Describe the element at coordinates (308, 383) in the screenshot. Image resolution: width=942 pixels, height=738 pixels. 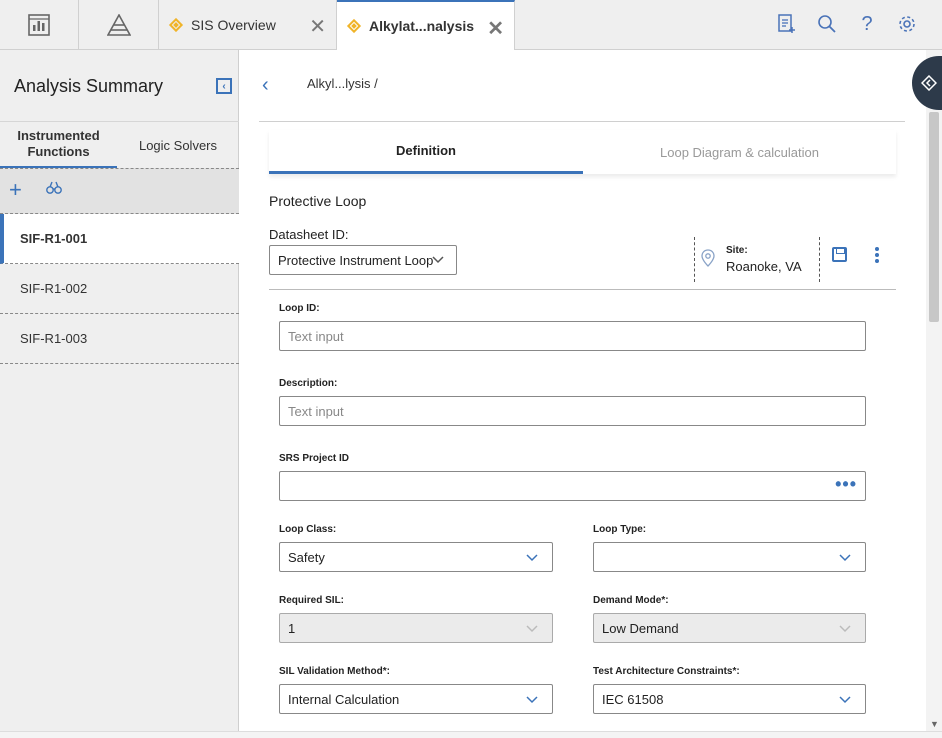
I see `description-label: Description:` at that location.